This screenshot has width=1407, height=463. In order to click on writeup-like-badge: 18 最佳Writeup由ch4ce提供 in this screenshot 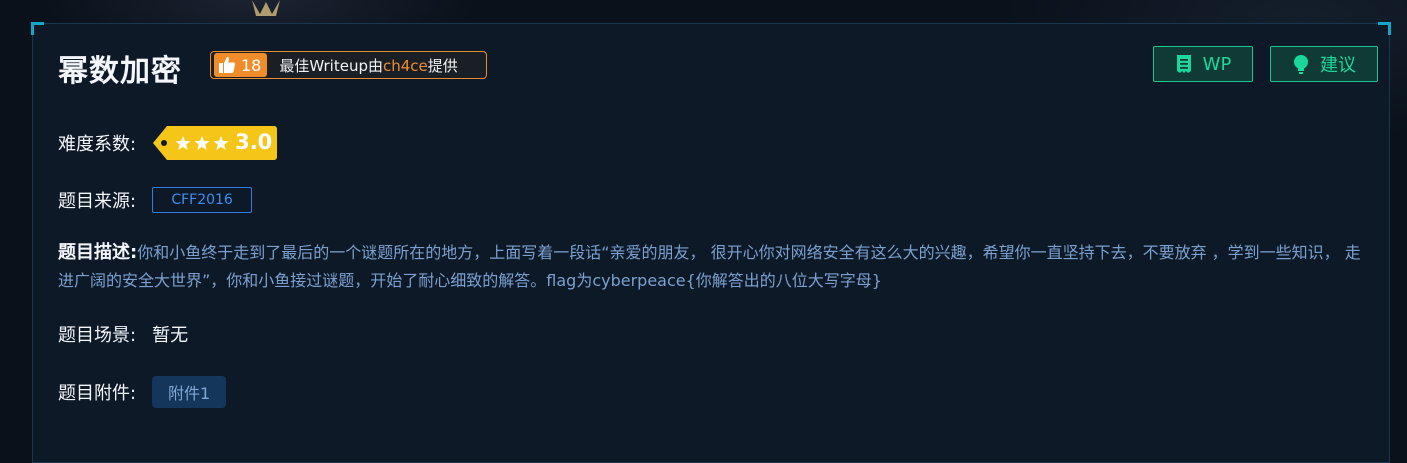, I will do `click(348, 65)`.